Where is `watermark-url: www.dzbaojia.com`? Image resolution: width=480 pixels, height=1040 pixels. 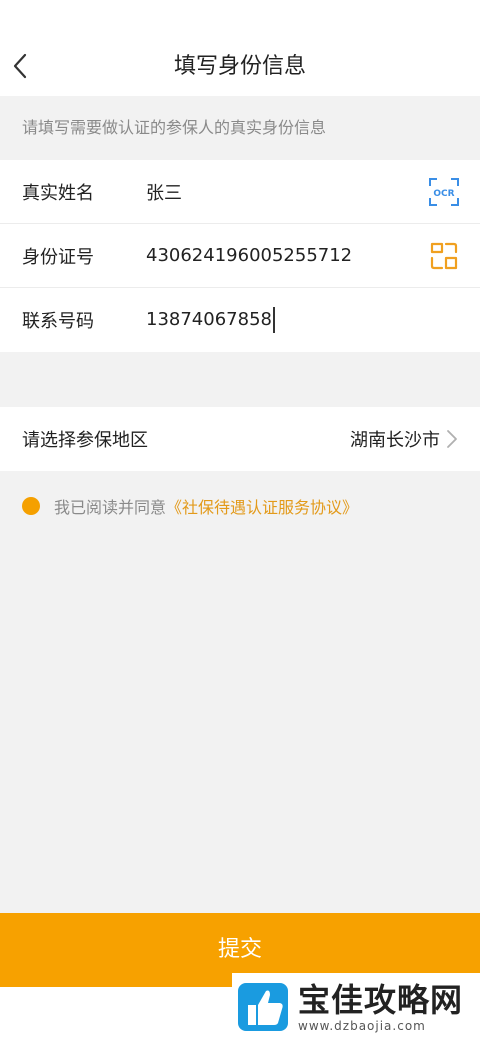
watermark-url: www.dzbaojia.com is located at coordinates (362, 1025).